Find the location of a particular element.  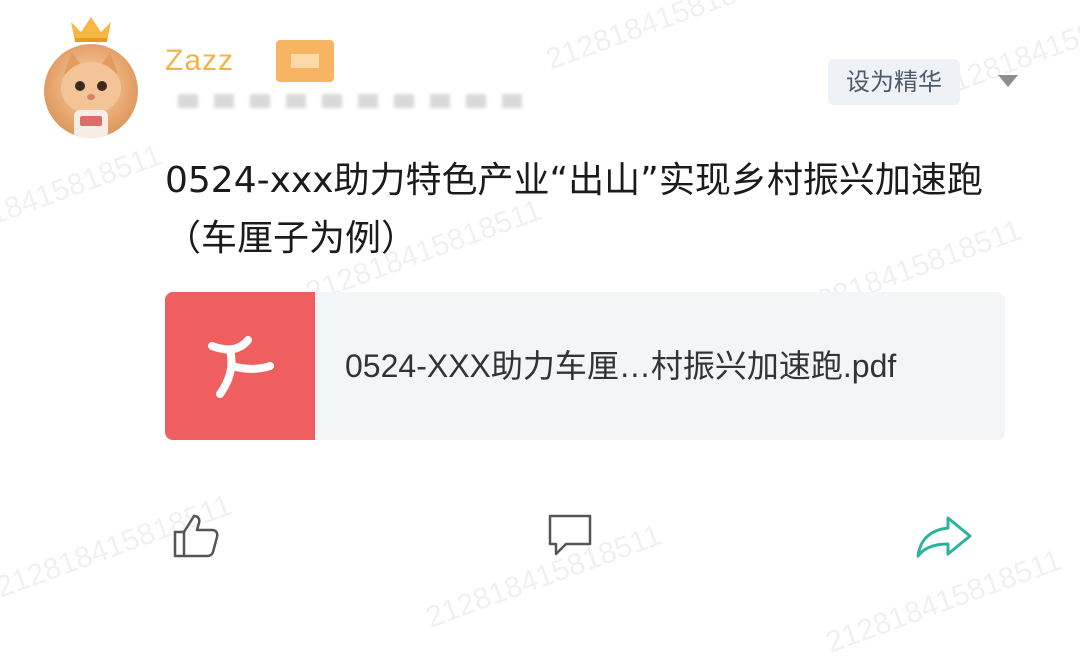

avatar is located at coordinates (91, 91).